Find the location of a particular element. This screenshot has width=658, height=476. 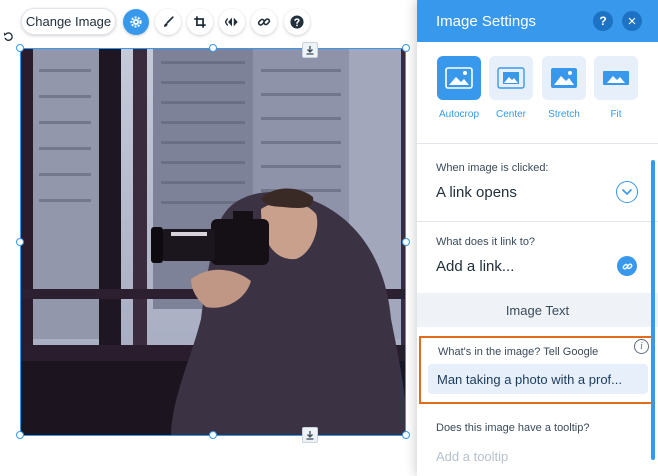

fill-option-fit is located at coordinates (616, 78).